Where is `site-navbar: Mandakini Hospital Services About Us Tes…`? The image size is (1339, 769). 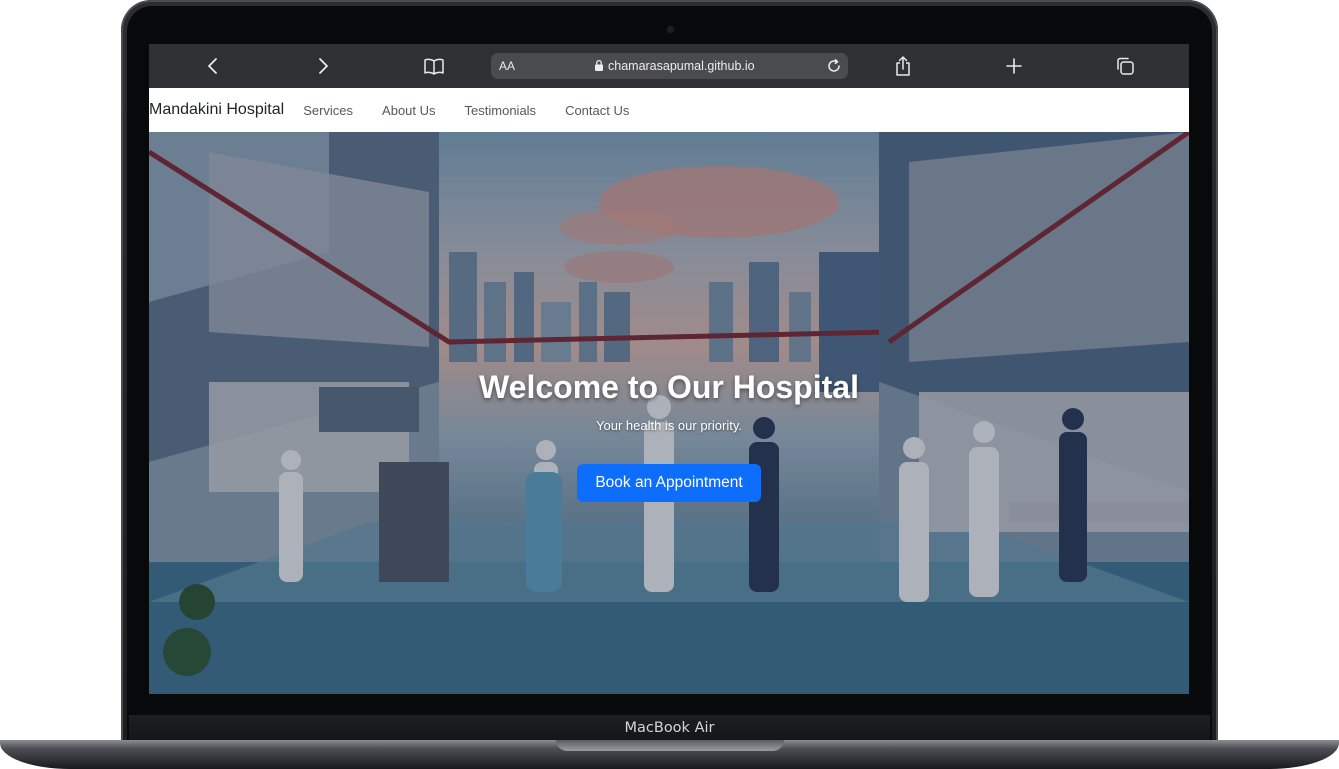
site-navbar: Mandakini Hospital Services About Us Tes… is located at coordinates (669, 110).